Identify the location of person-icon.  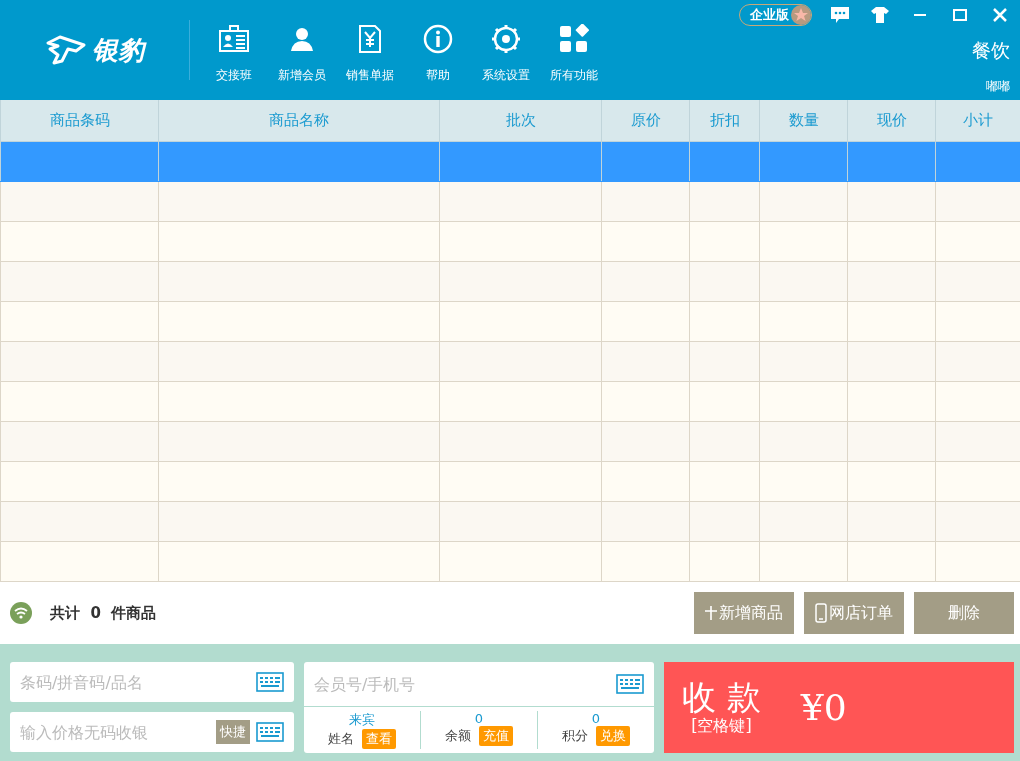
(302, 38).